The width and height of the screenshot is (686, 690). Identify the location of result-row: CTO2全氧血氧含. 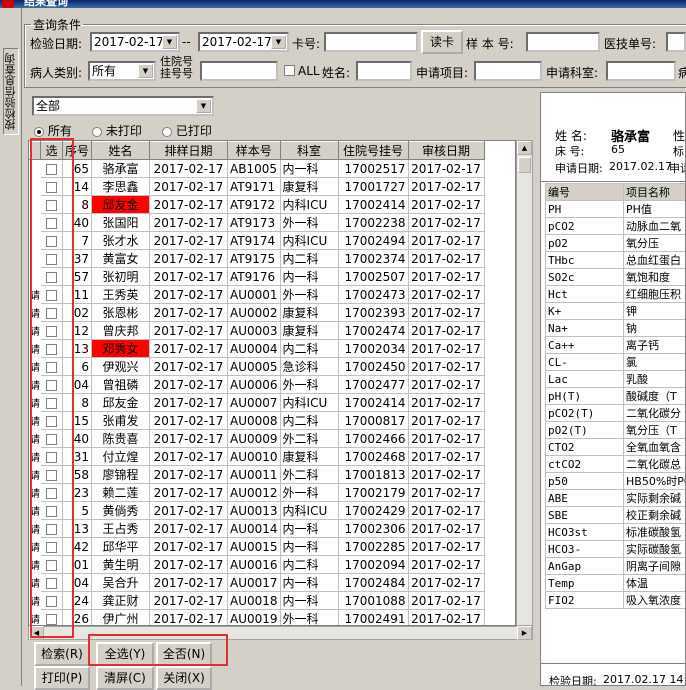
(616, 447).